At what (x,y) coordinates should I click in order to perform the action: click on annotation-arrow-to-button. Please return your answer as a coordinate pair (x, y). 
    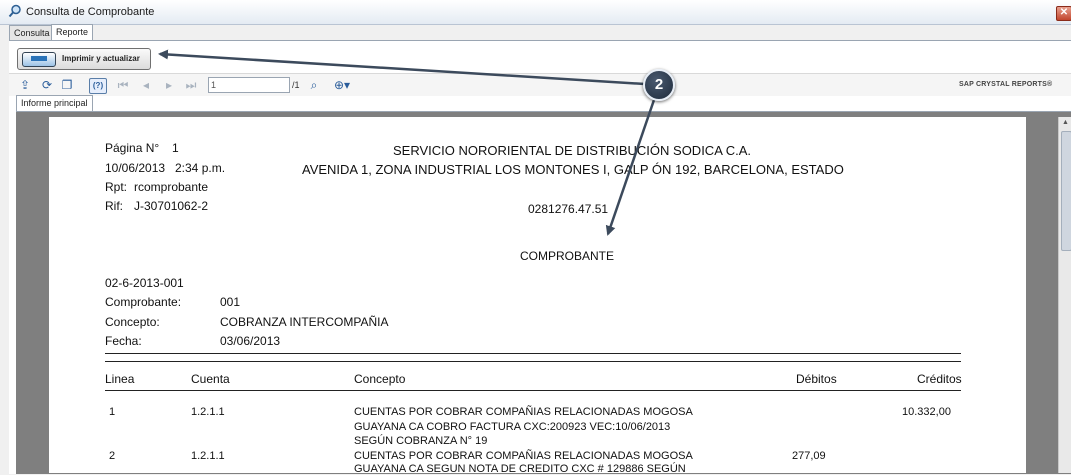
    Looking at the image, I should click on (402, 67).